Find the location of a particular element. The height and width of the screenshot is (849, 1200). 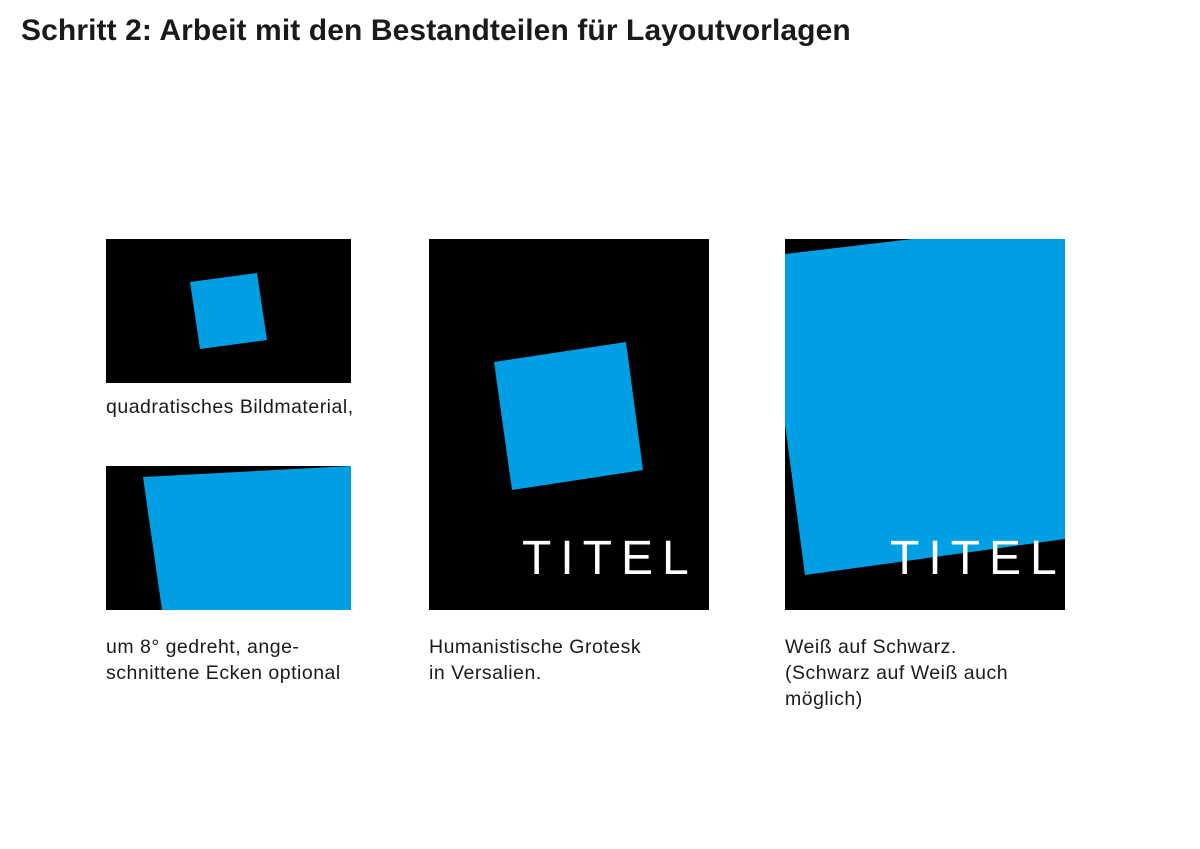

small-square-graphic is located at coordinates (228, 311).